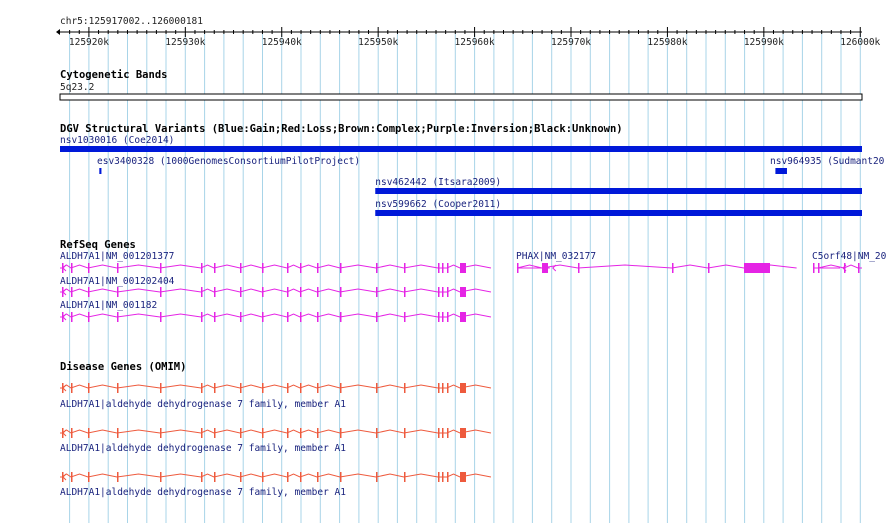 This screenshot has height=523, width=890. What do you see at coordinates (461, 85) in the screenshot?
I see `track-cytogenetic-bands: Cytogenetic Bands 5q23.2` at bounding box center [461, 85].